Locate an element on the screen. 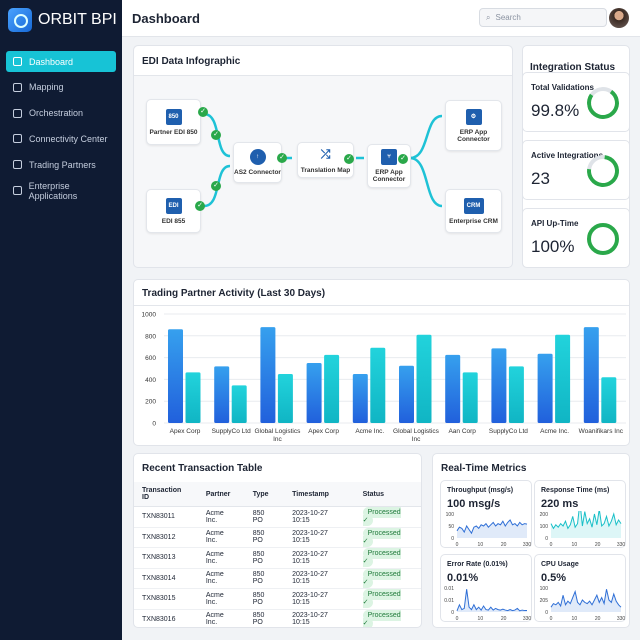  sparkline: 200 100 00 10 20 330 is located at coordinates (583, 529).